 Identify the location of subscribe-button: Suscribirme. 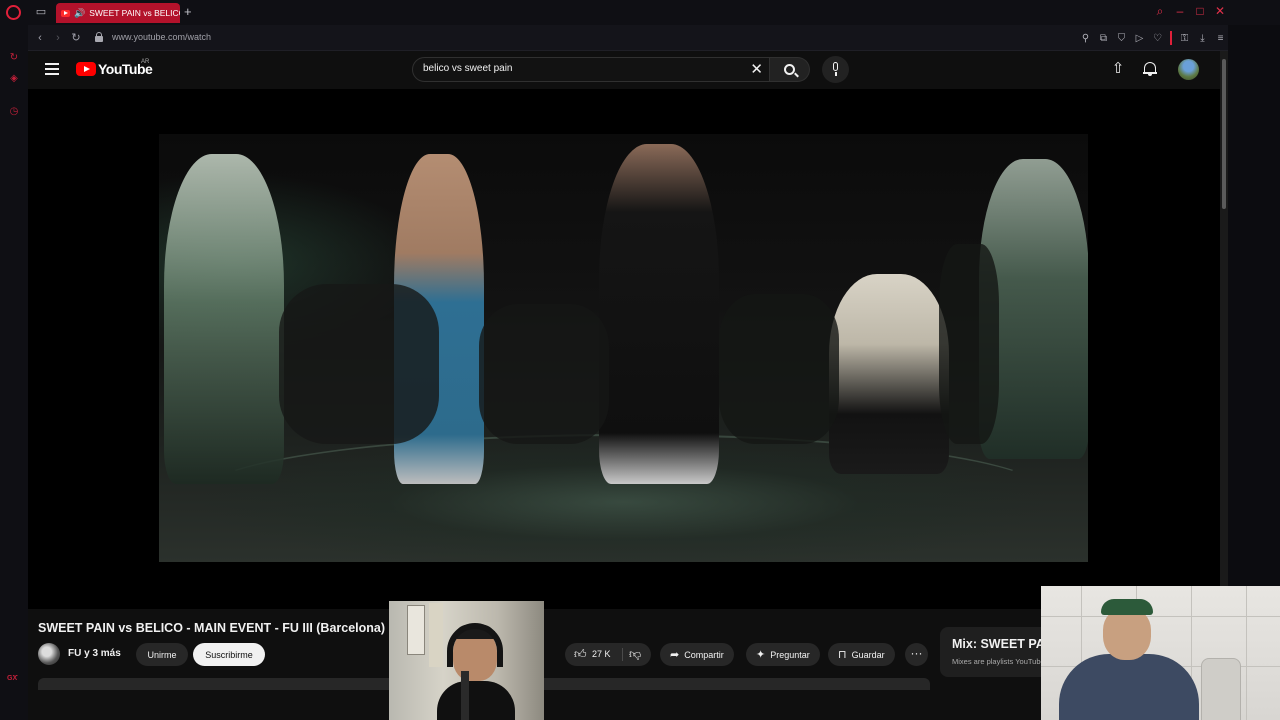
(229, 654).